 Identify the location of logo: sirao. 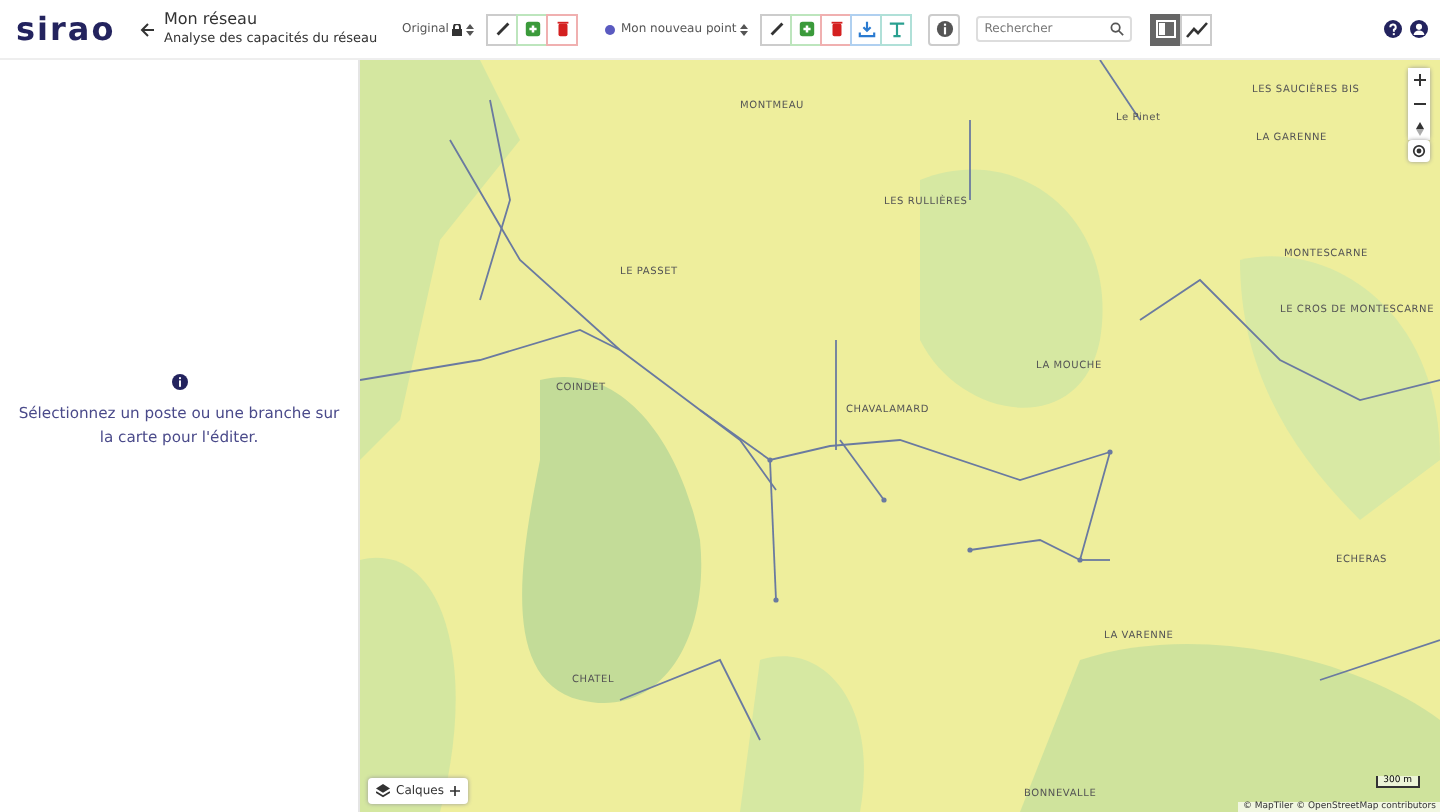
(67, 29).